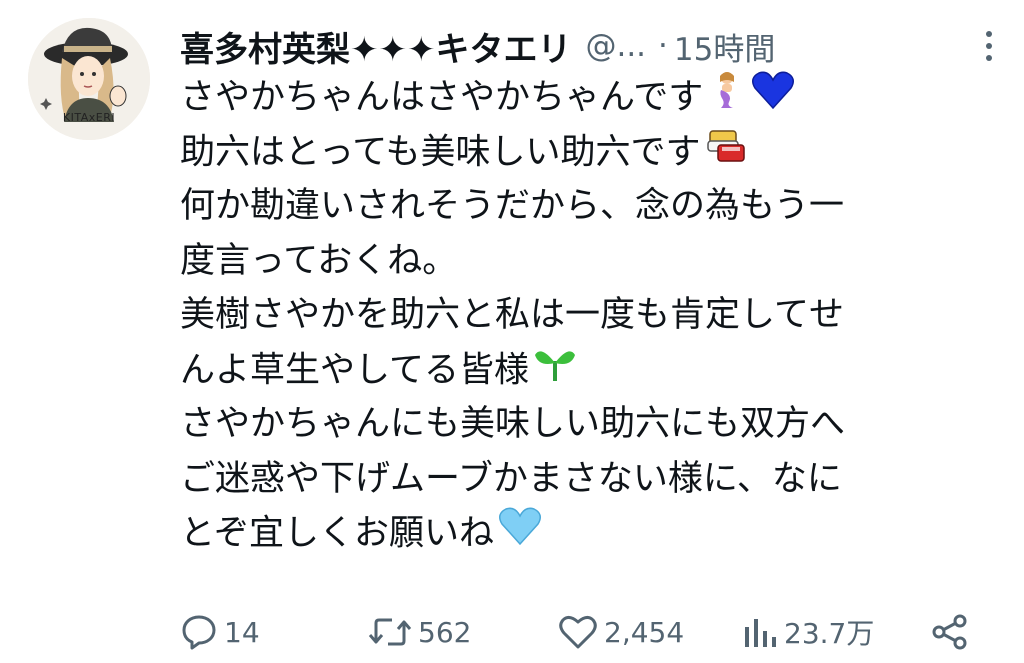 This screenshot has height=663, width=1024. I want to click on text-line-content: さやかちゃんはさやかちゃんです, so click(442, 97).